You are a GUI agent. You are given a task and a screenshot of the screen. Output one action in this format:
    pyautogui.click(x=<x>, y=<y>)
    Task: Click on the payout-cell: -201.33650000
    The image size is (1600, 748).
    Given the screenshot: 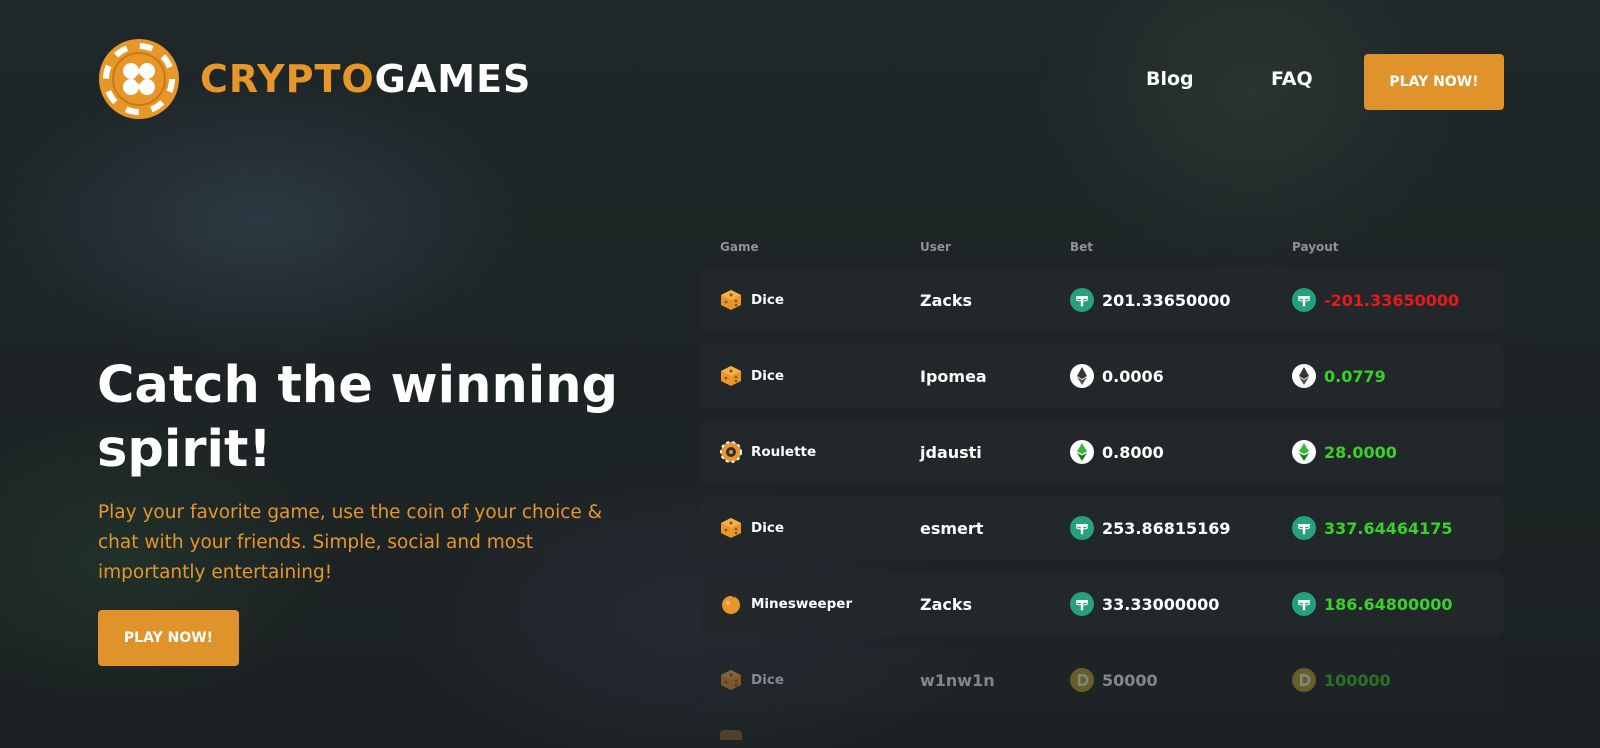 What is the action you would take?
    pyautogui.click(x=1375, y=300)
    